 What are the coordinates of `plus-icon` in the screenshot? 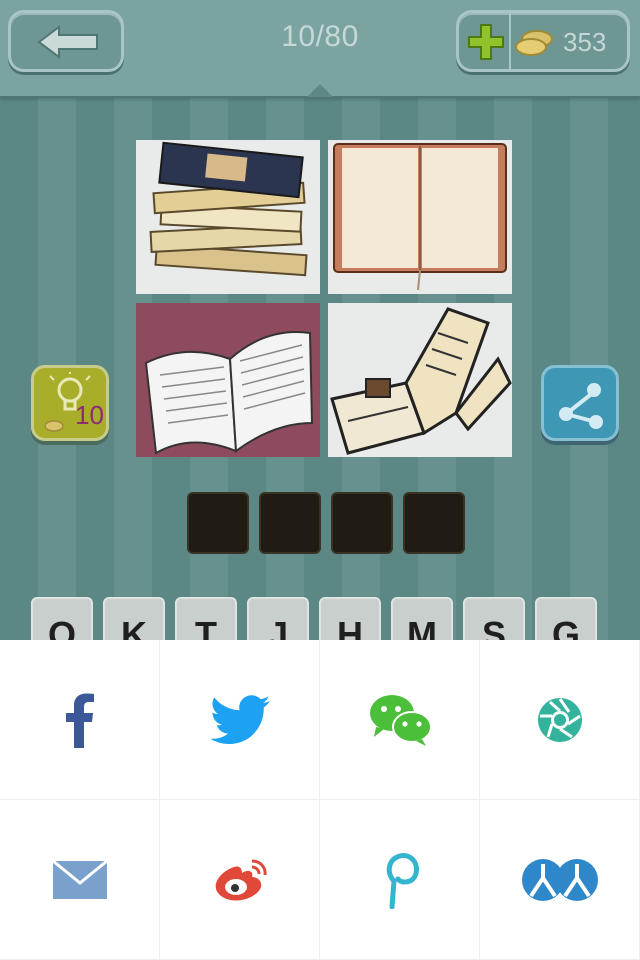 It's located at (486, 42).